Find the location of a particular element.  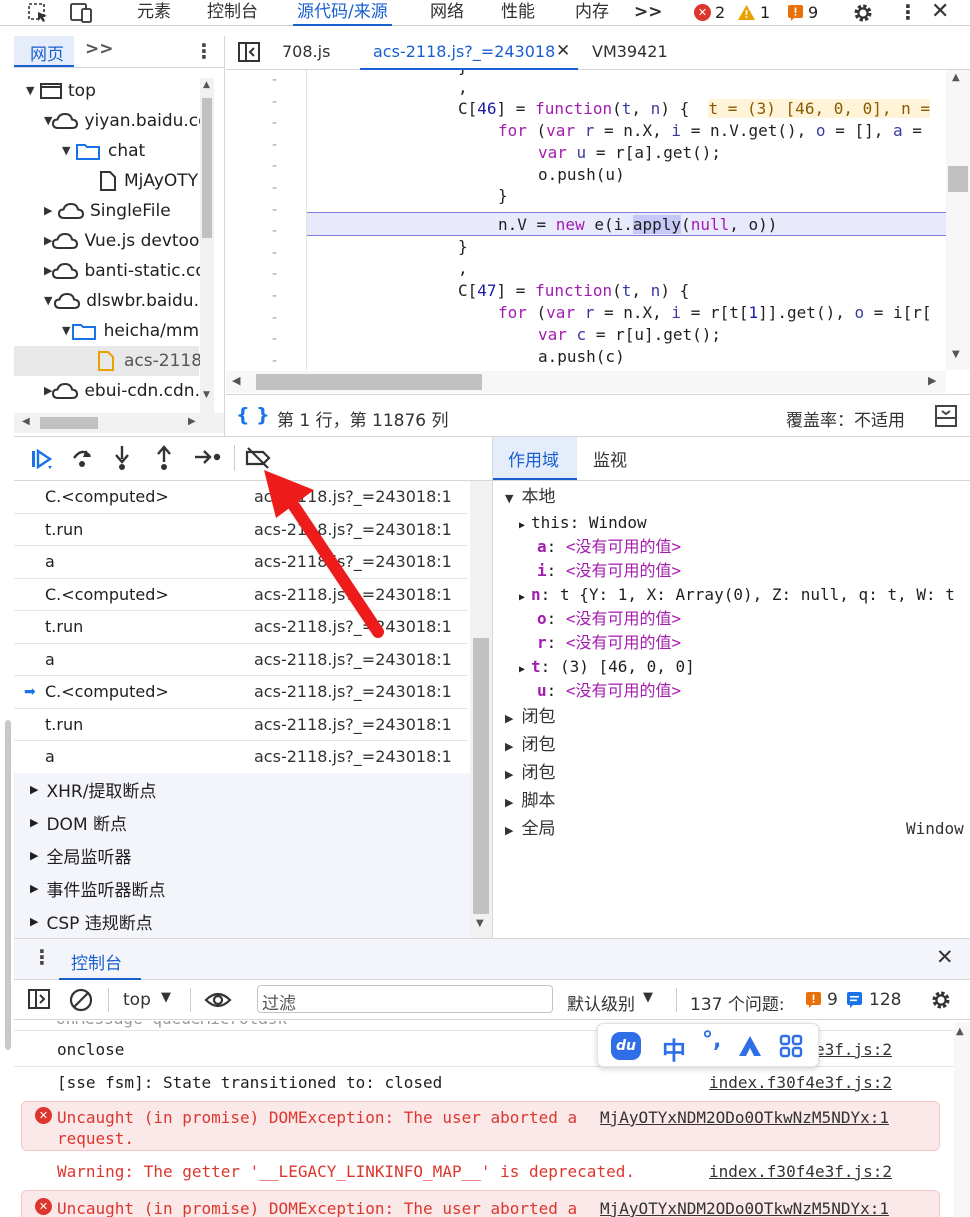

scope-var-u: u: <没有可用的值> is located at coordinates (737, 691).